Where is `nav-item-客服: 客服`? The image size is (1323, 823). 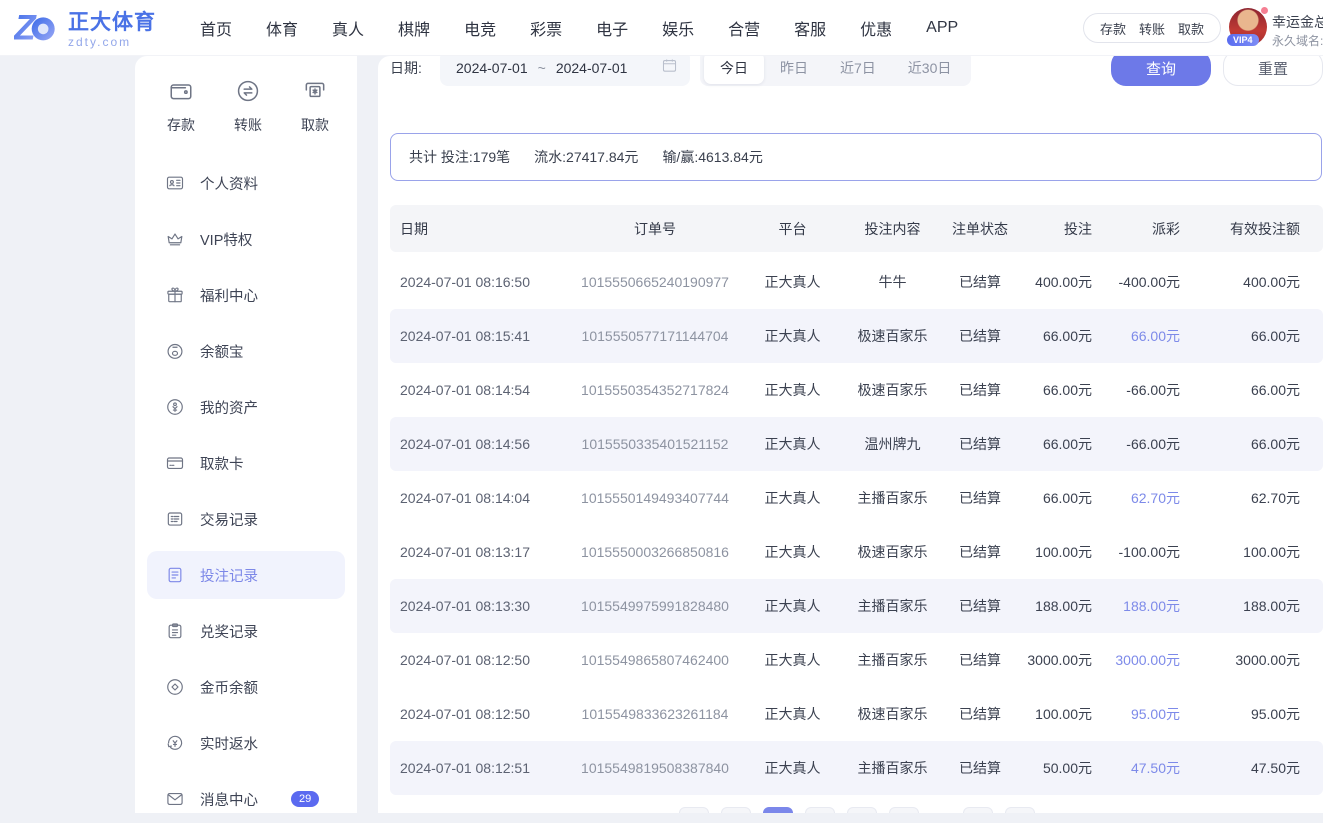
nav-item-客服: 客服 is located at coordinates (810, 28).